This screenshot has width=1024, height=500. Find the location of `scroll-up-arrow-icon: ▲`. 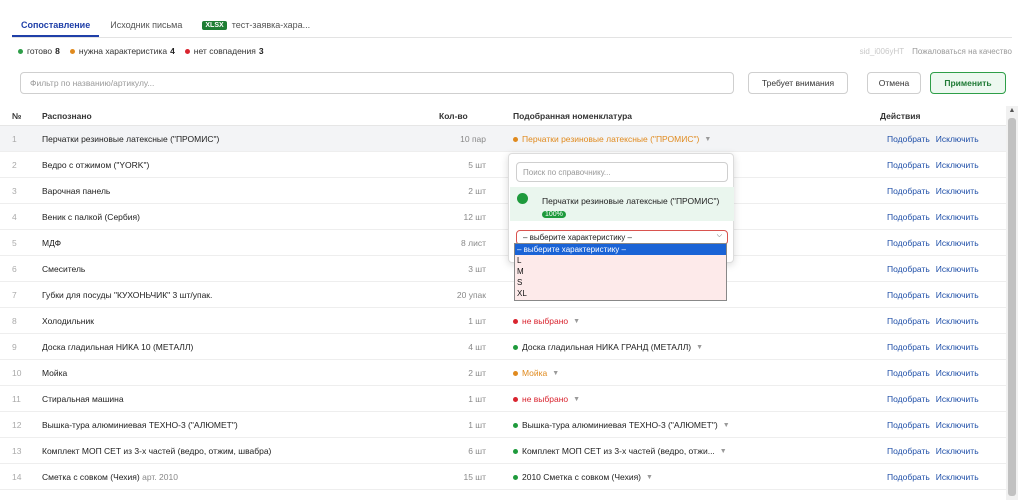

scroll-up-arrow-icon: ▲ is located at coordinates (1012, 111).